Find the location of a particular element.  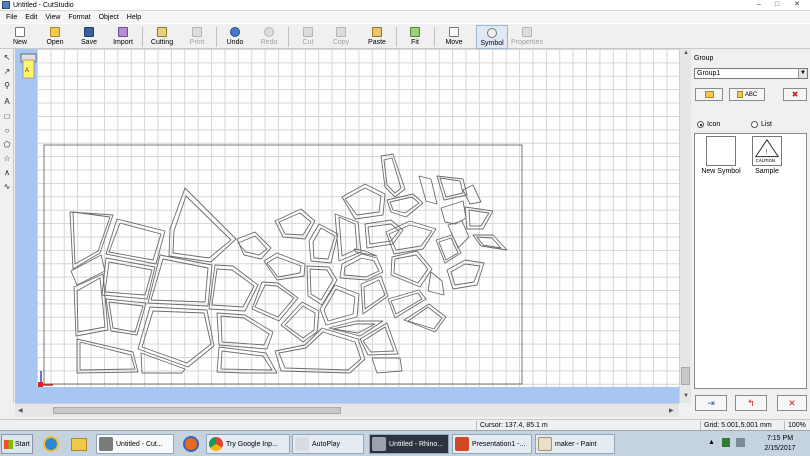

symbol-button: Symbol is located at coordinates (492, 37).